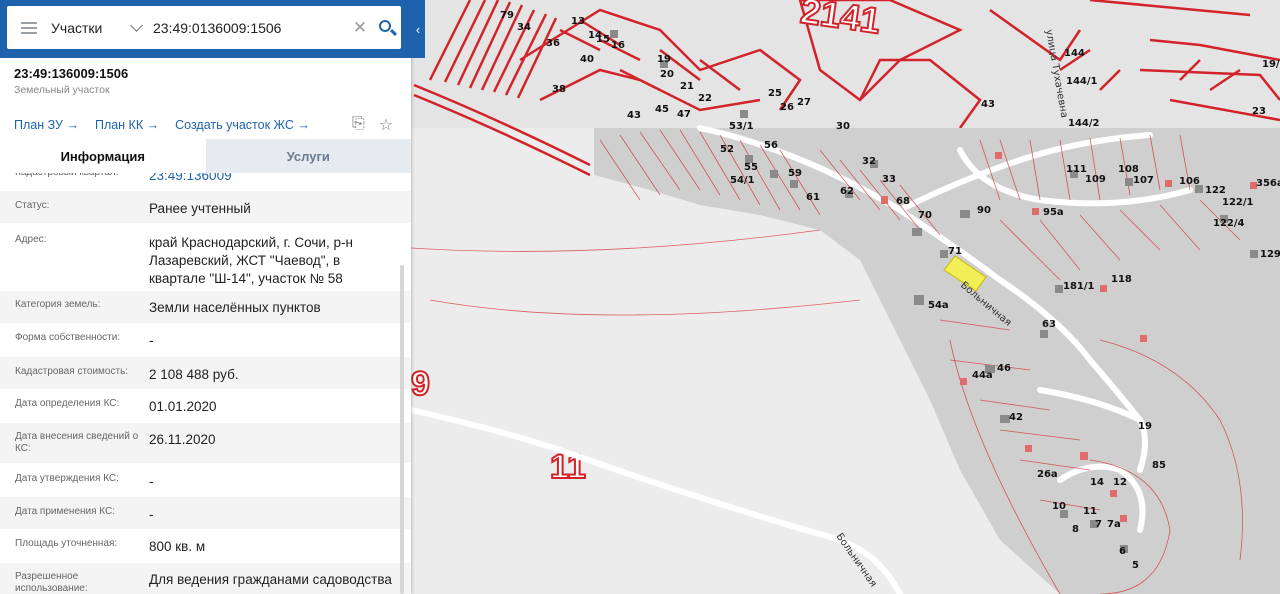  I want to click on parcel-number-label: 27, so click(804, 102).